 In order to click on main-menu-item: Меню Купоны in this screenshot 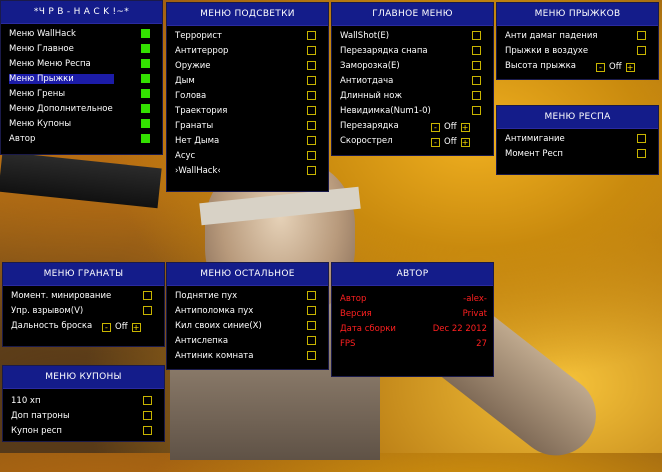, I will do `click(81, 124)`.